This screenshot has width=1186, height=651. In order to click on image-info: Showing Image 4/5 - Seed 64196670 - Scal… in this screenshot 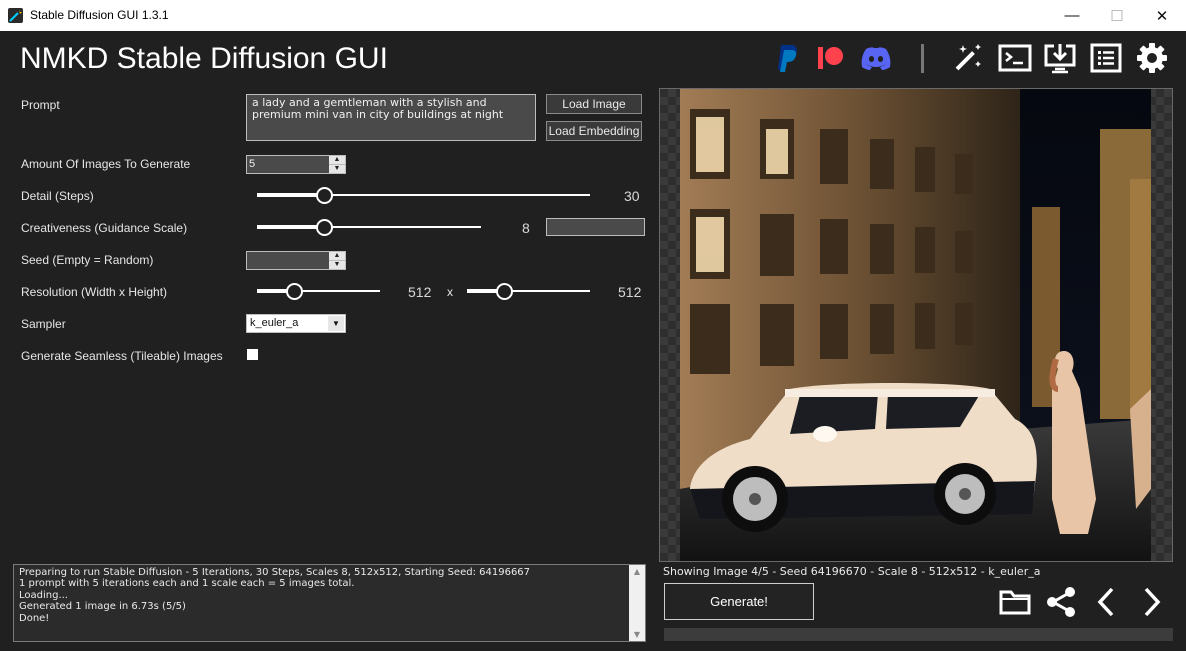, I will do `click(852, 571)`.